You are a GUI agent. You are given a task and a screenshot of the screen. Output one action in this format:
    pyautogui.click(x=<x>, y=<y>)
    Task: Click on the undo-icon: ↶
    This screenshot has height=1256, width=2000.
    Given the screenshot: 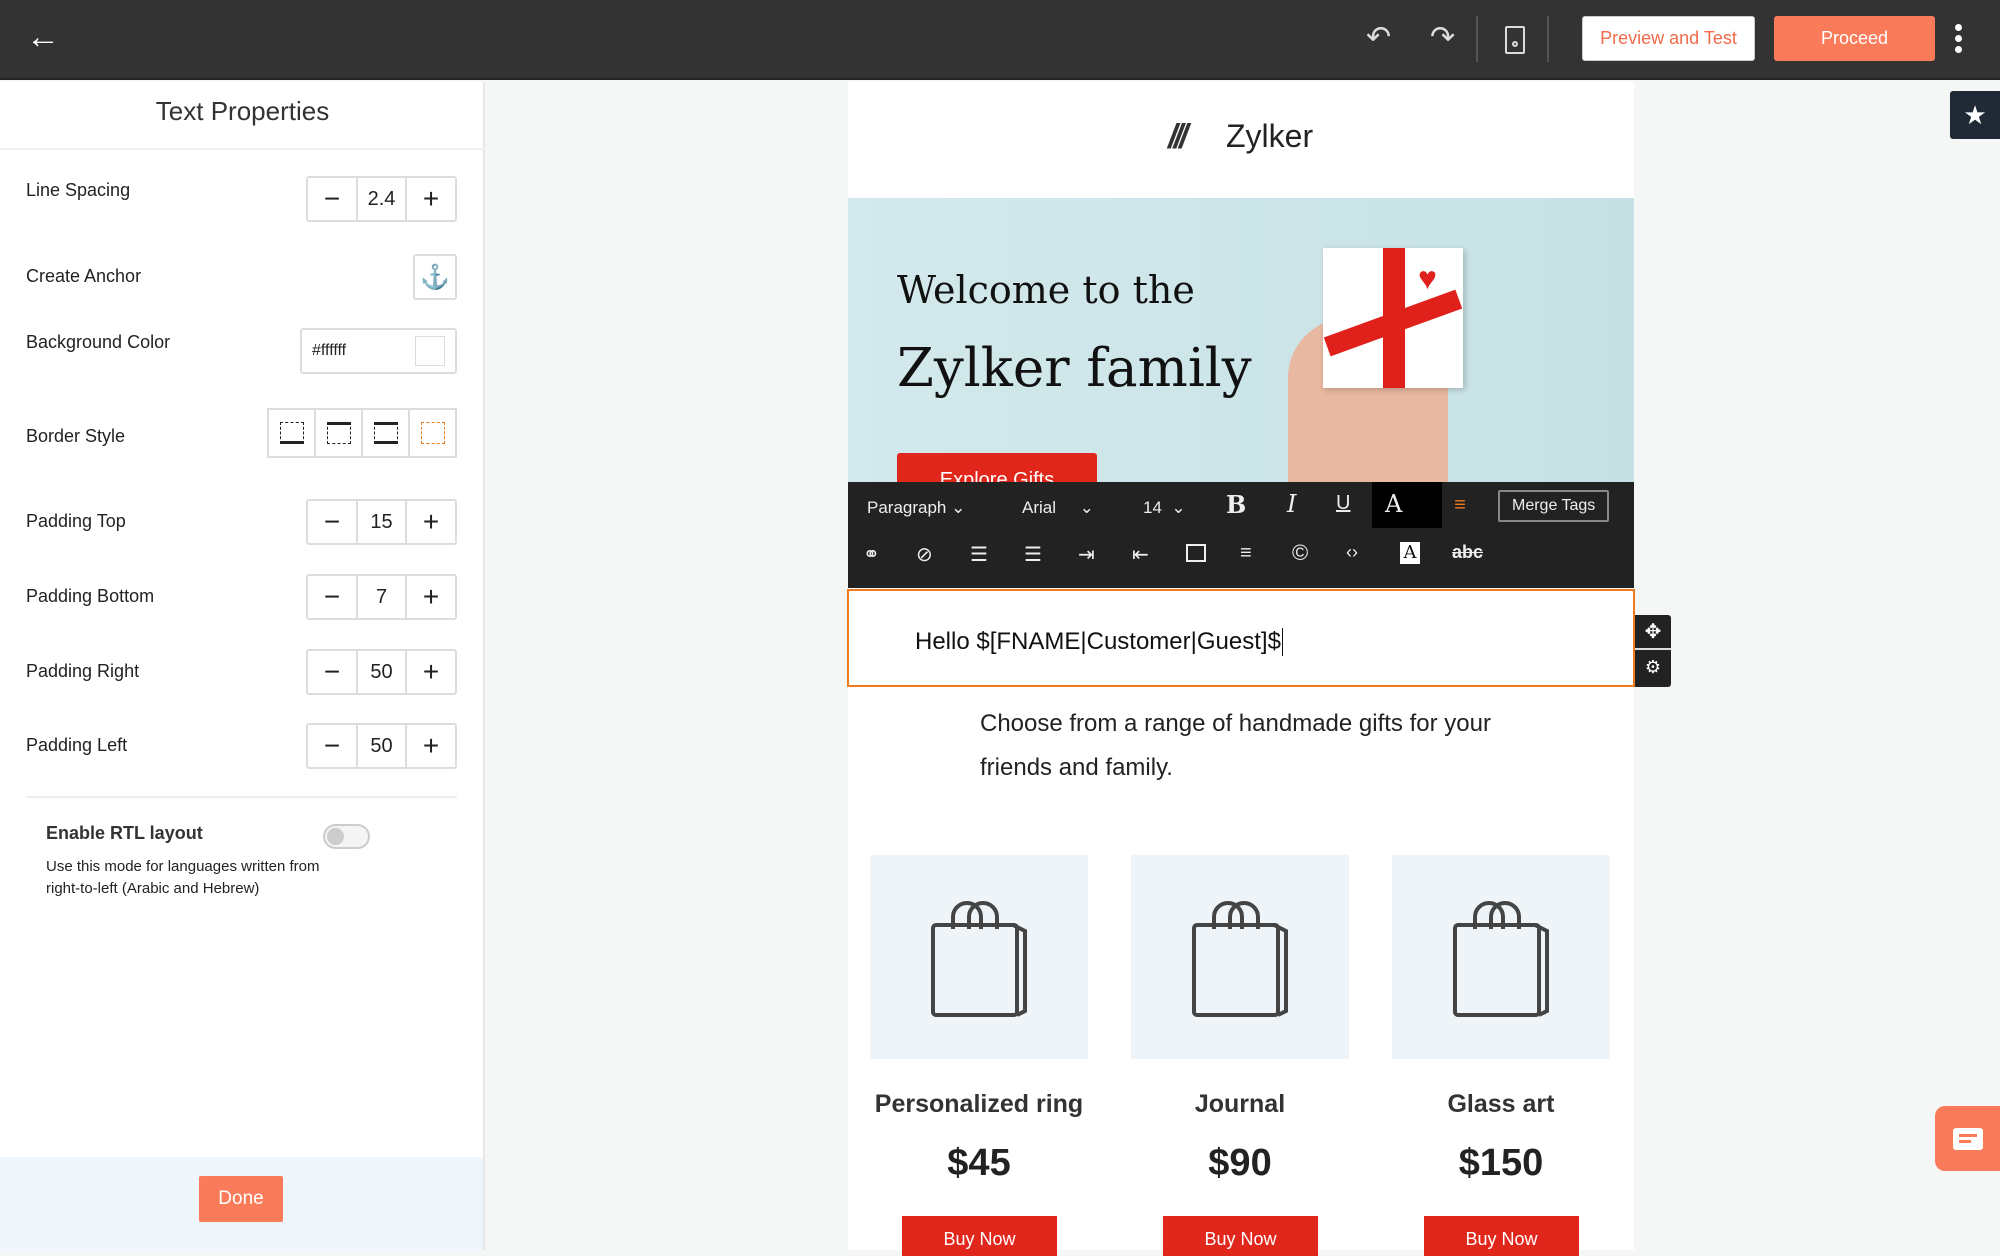 What is the action you would take?
    pyautogui.click(x=1378, y=37)
    